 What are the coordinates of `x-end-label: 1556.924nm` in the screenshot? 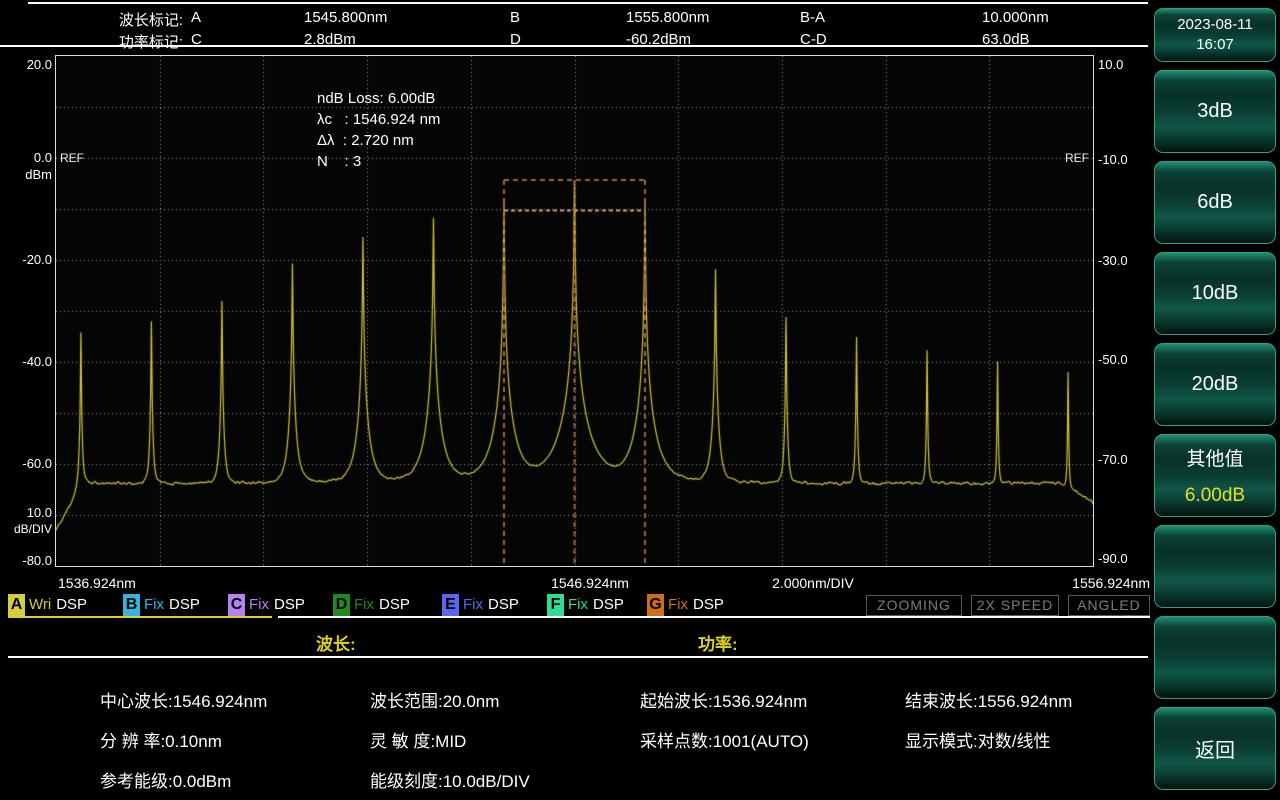 It's located at (1111, 583).